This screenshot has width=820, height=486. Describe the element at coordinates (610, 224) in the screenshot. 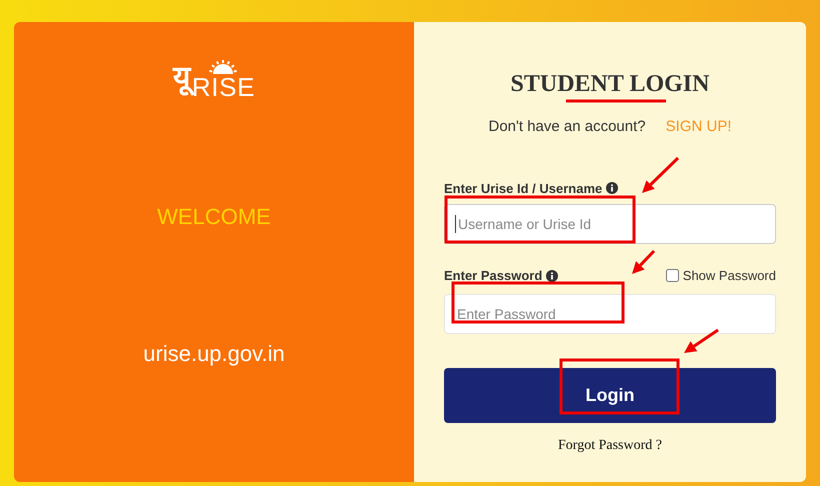

I see `username-field: Username or Urise Id` at that location.